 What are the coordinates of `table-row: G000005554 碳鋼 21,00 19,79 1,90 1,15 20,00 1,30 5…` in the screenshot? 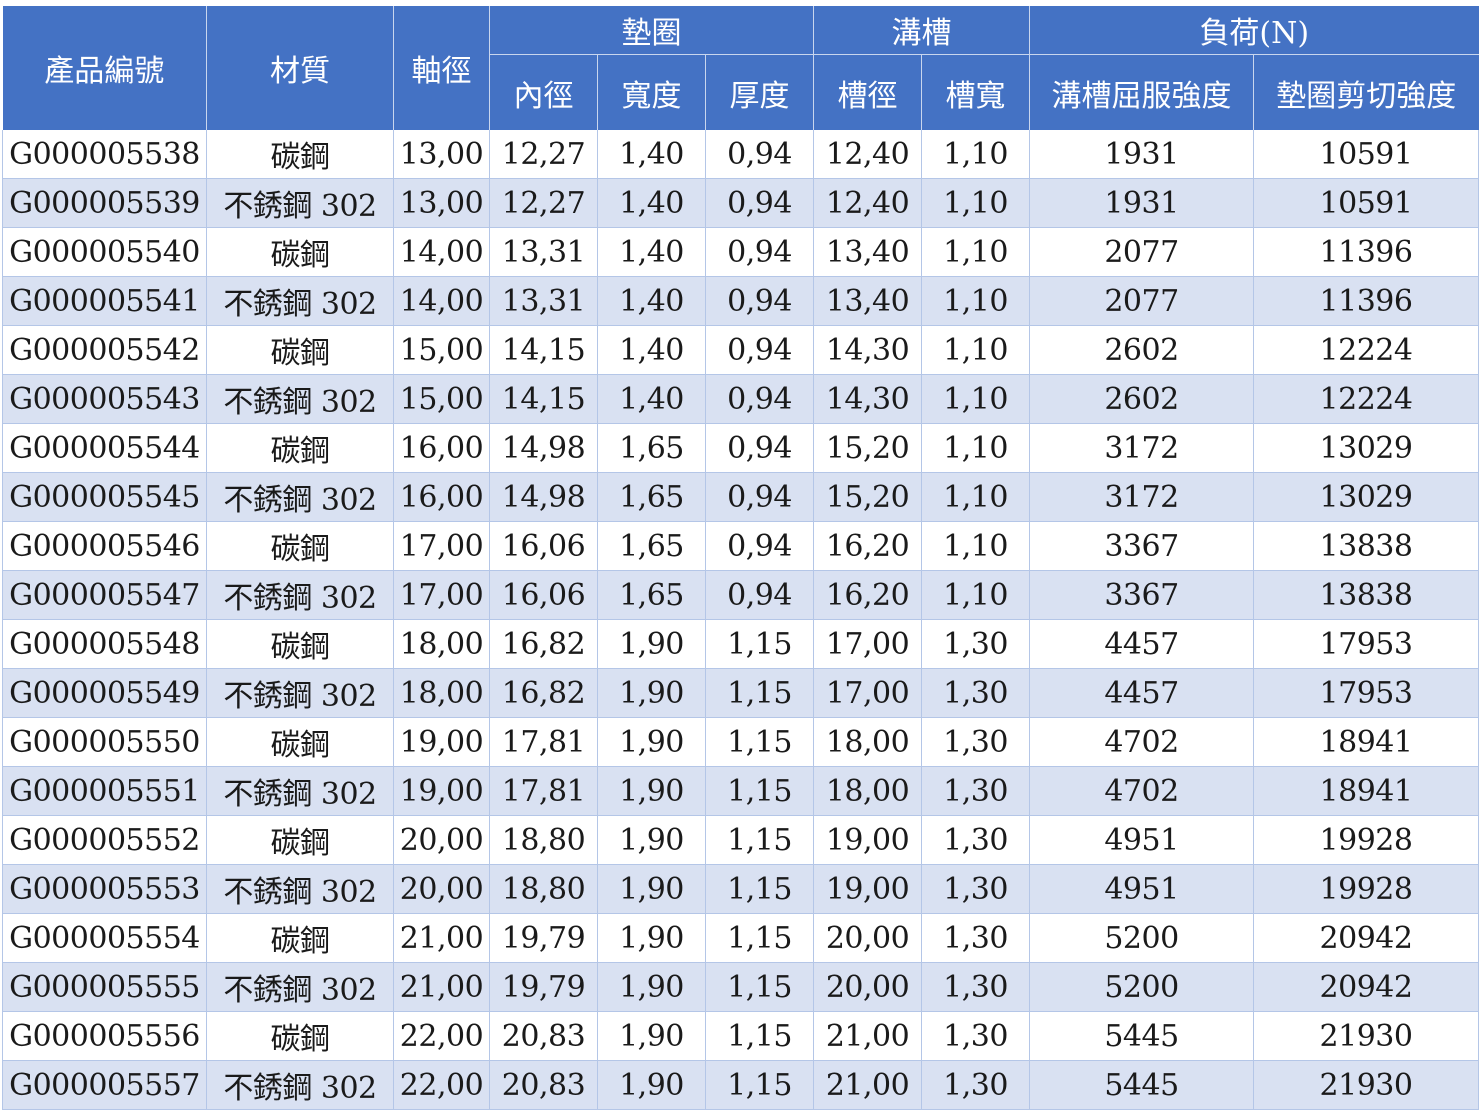 It's located at (741, 938).